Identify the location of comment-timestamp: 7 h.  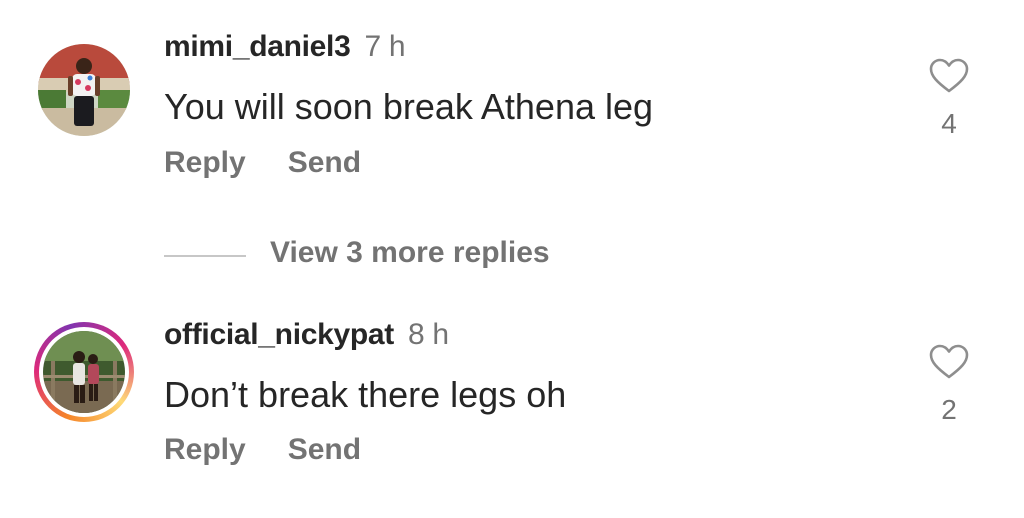
(385, 46).